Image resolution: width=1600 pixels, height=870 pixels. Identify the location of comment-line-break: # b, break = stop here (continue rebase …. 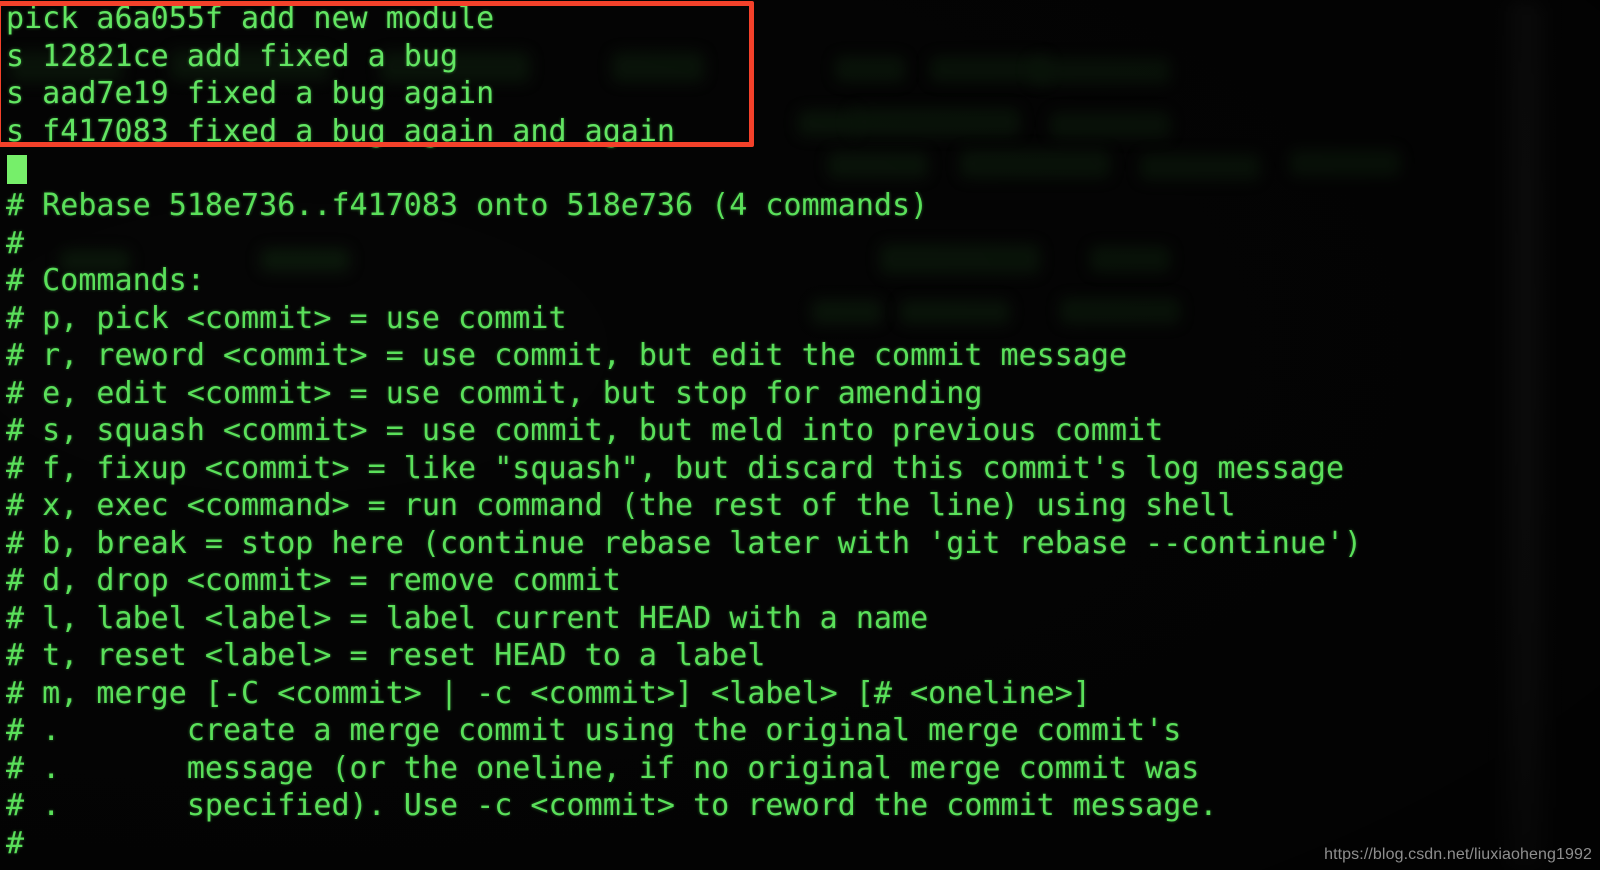
(684, 543).